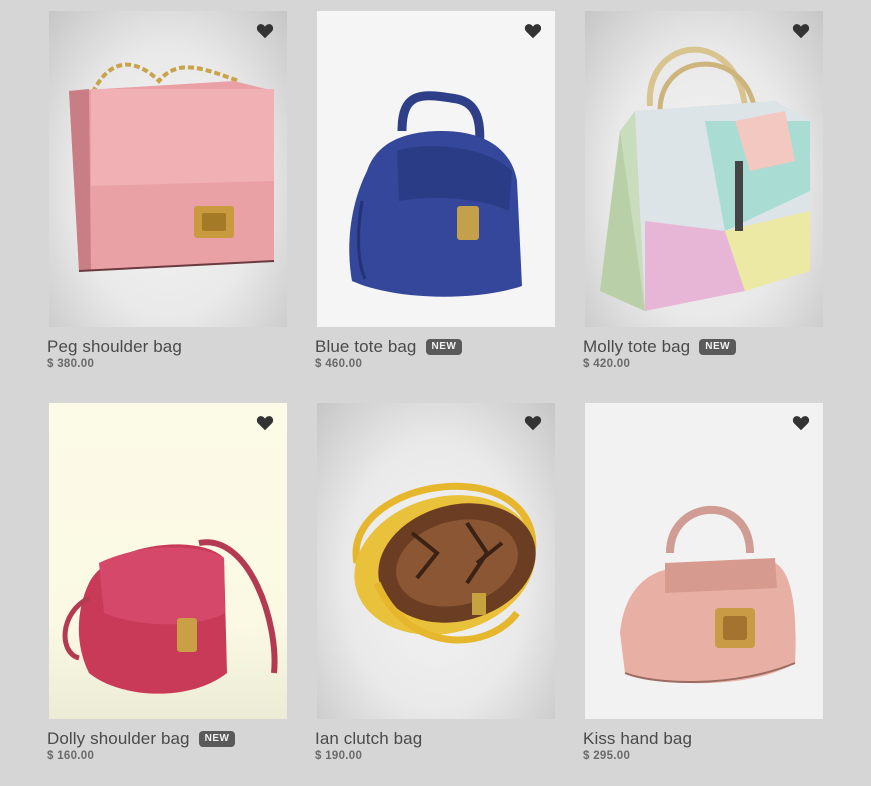 The image size is (871, 786). What do you see at coordinates (705, 178) in the screenshot?
I see `pastel-tote-bag-image` at bounding box center [705, 178].